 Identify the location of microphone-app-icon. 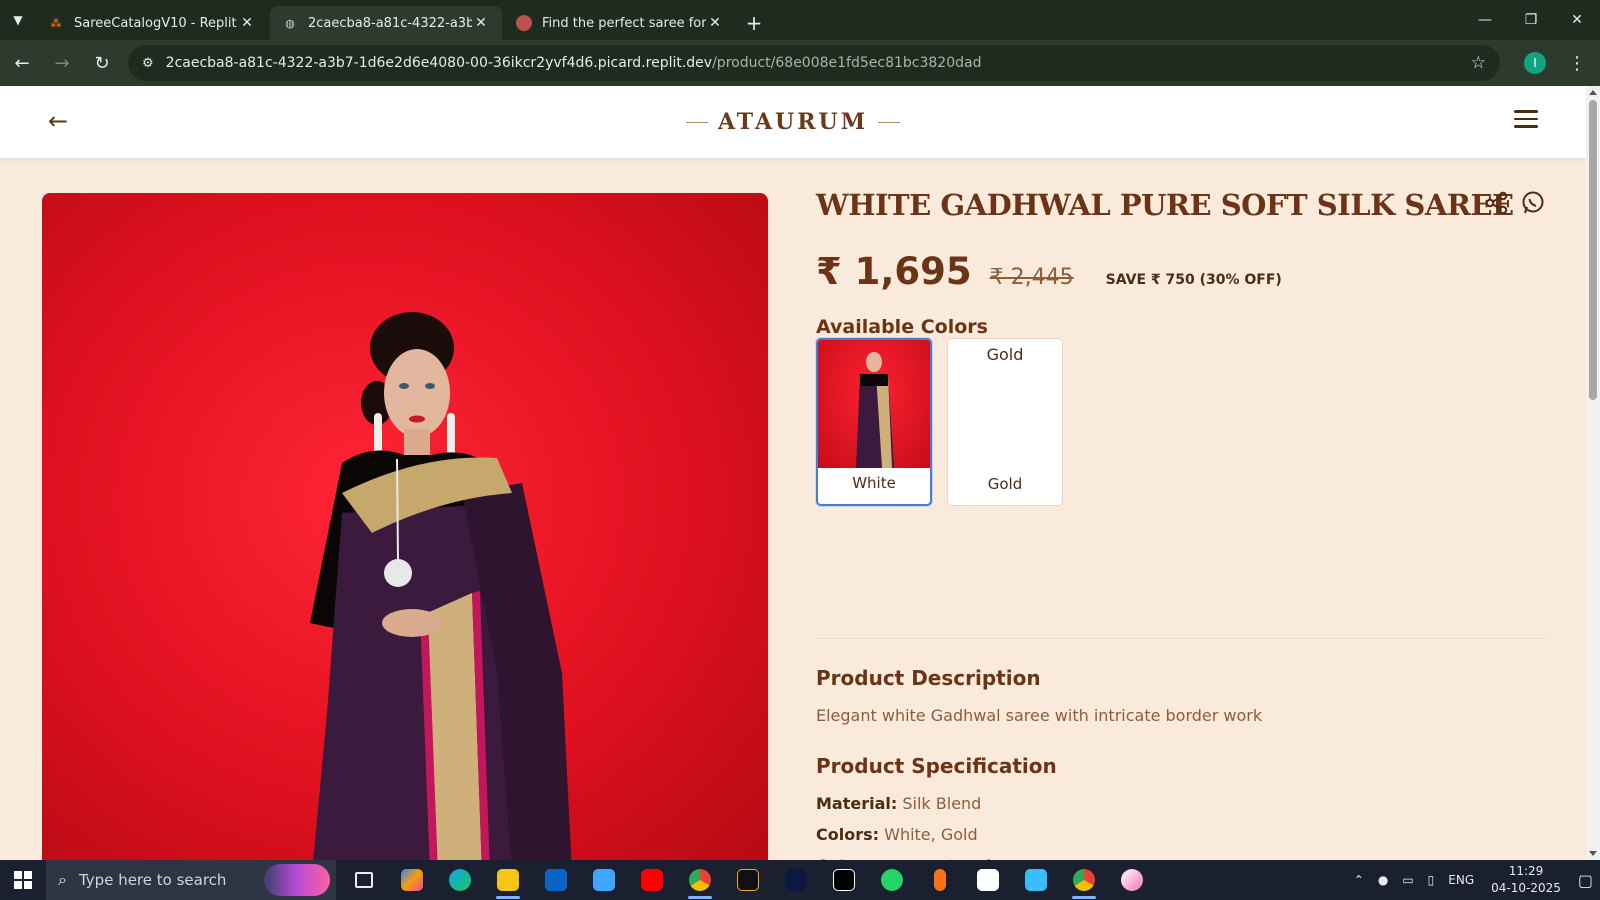
(940, 880).